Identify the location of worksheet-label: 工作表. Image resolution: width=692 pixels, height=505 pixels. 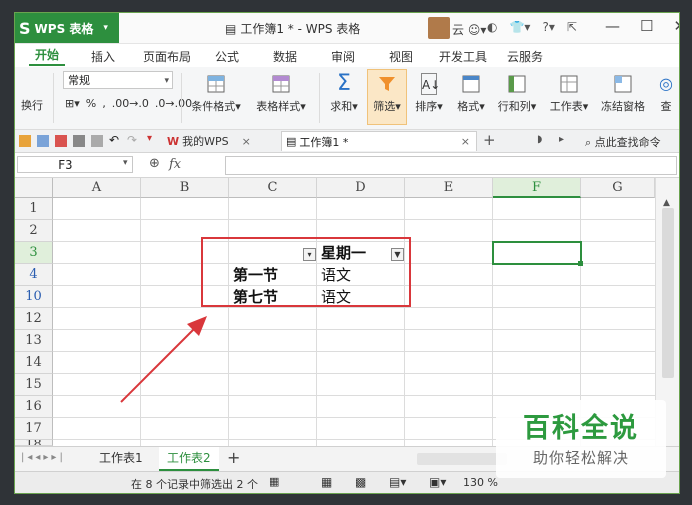
(566, 106).